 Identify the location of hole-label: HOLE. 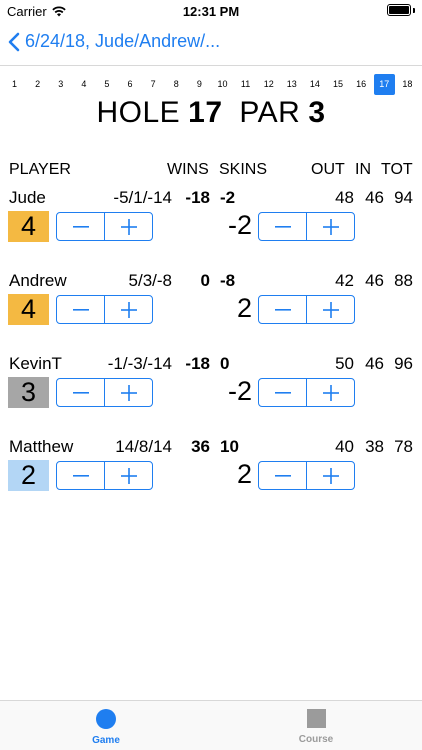
(138, 112).